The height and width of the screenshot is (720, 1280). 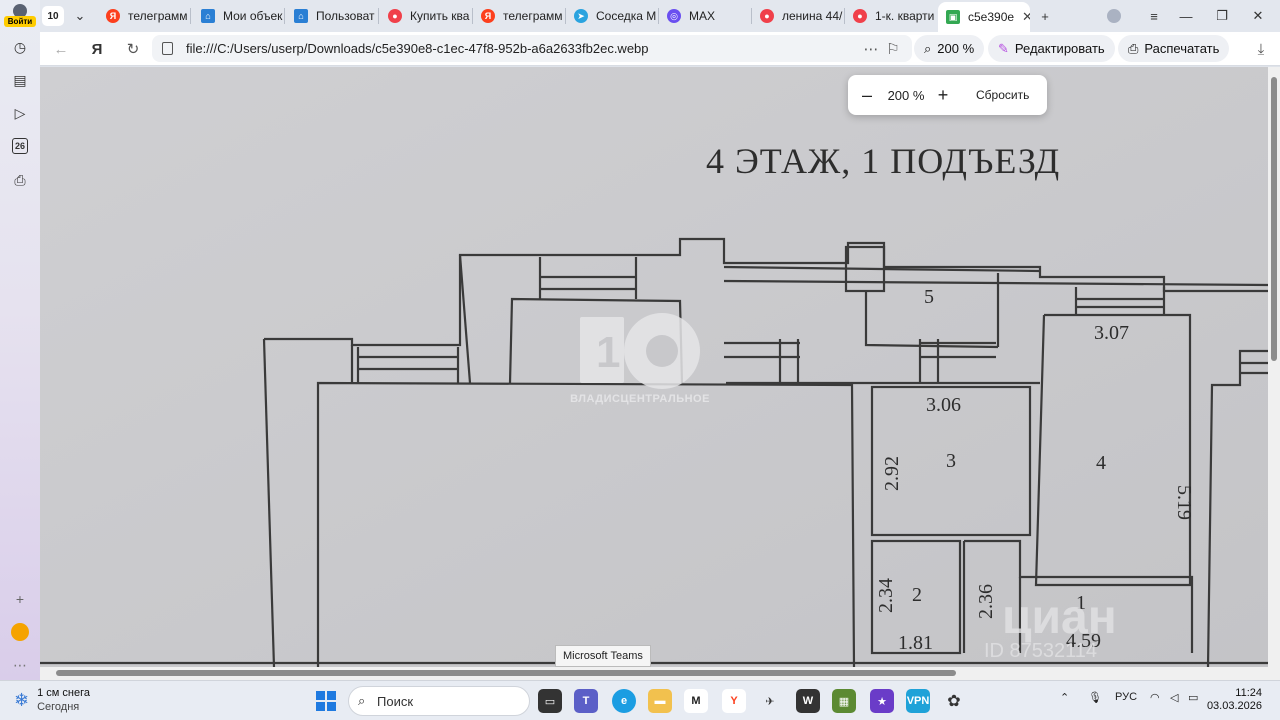 What do you see at coordinates (362, 700) in the screenshot?
I see `search-icon: ⌕` at bounding box center [362, 700].